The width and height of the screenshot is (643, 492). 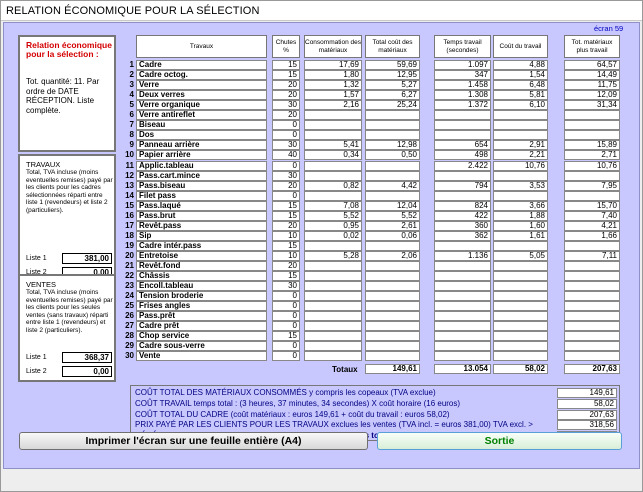 What do you see at coordinates (520, 368) in the screenshot?
I see `total-cout: 58,02` at bounding box center [520, 368].